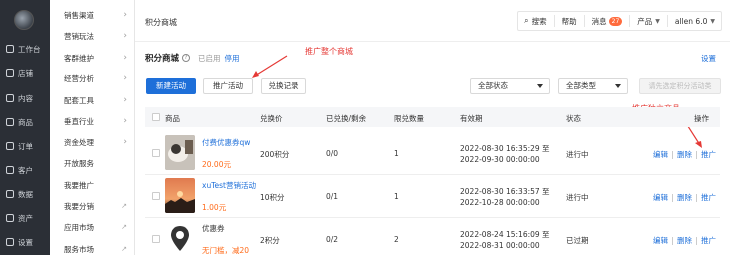 The image size is (730, 255). I want to click on menu-item-tools: 配套工具 ›, so click(92, 100).